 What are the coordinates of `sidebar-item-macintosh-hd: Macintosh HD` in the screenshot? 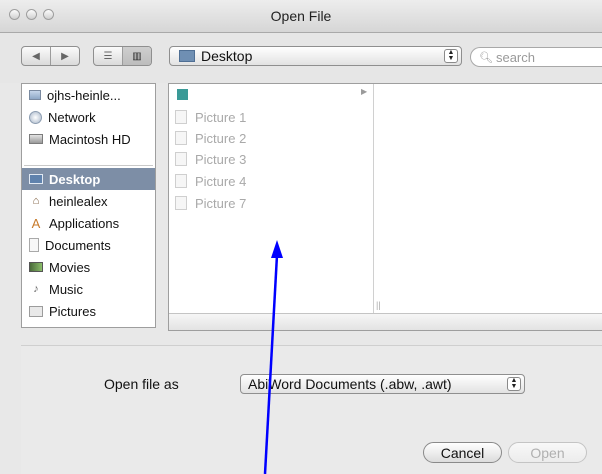 It's located at (88, 139).